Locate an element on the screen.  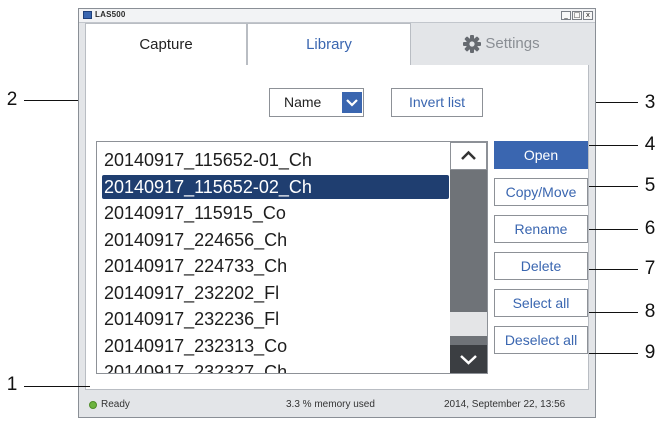
memory-usage-text: 3.3 % memory used is located at coordinates (330, 404).